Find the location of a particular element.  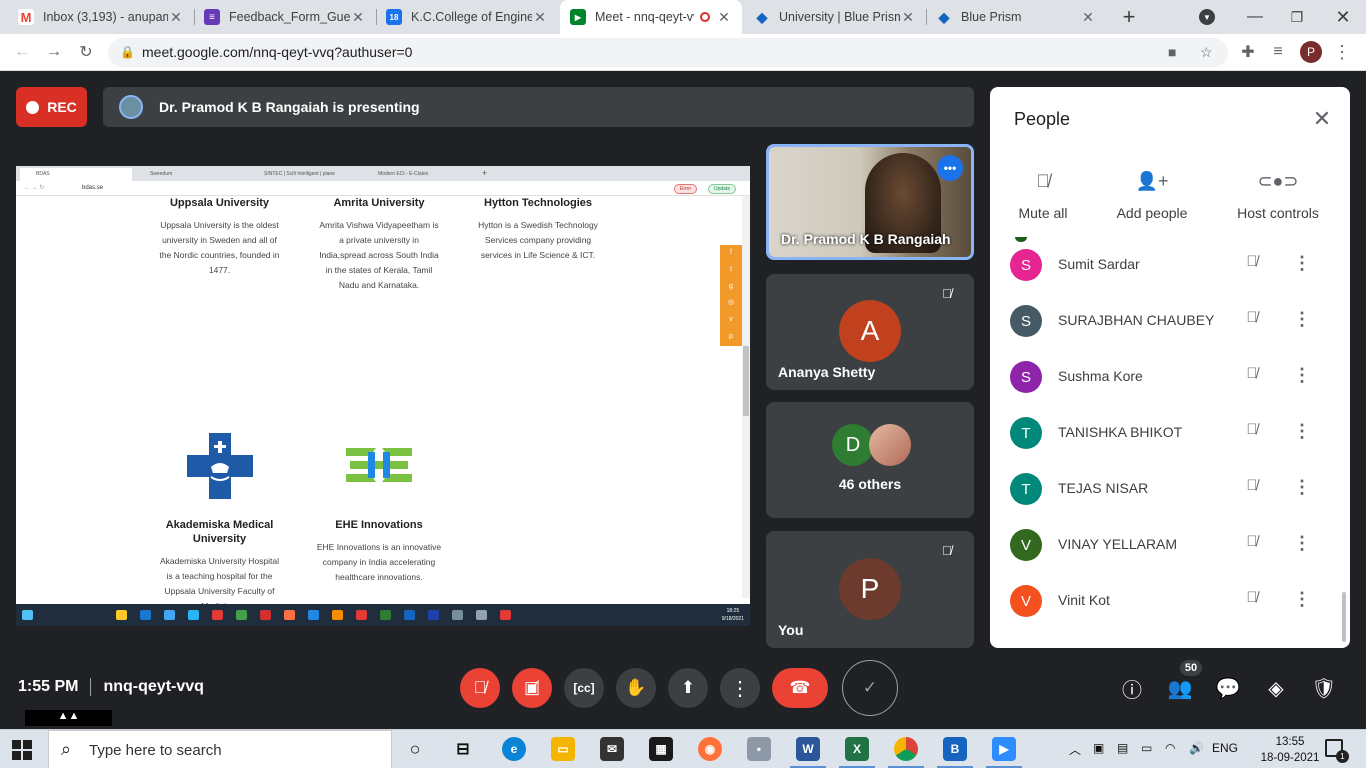

zoom-icon: ▶ is located at coordinates (1004, 752).